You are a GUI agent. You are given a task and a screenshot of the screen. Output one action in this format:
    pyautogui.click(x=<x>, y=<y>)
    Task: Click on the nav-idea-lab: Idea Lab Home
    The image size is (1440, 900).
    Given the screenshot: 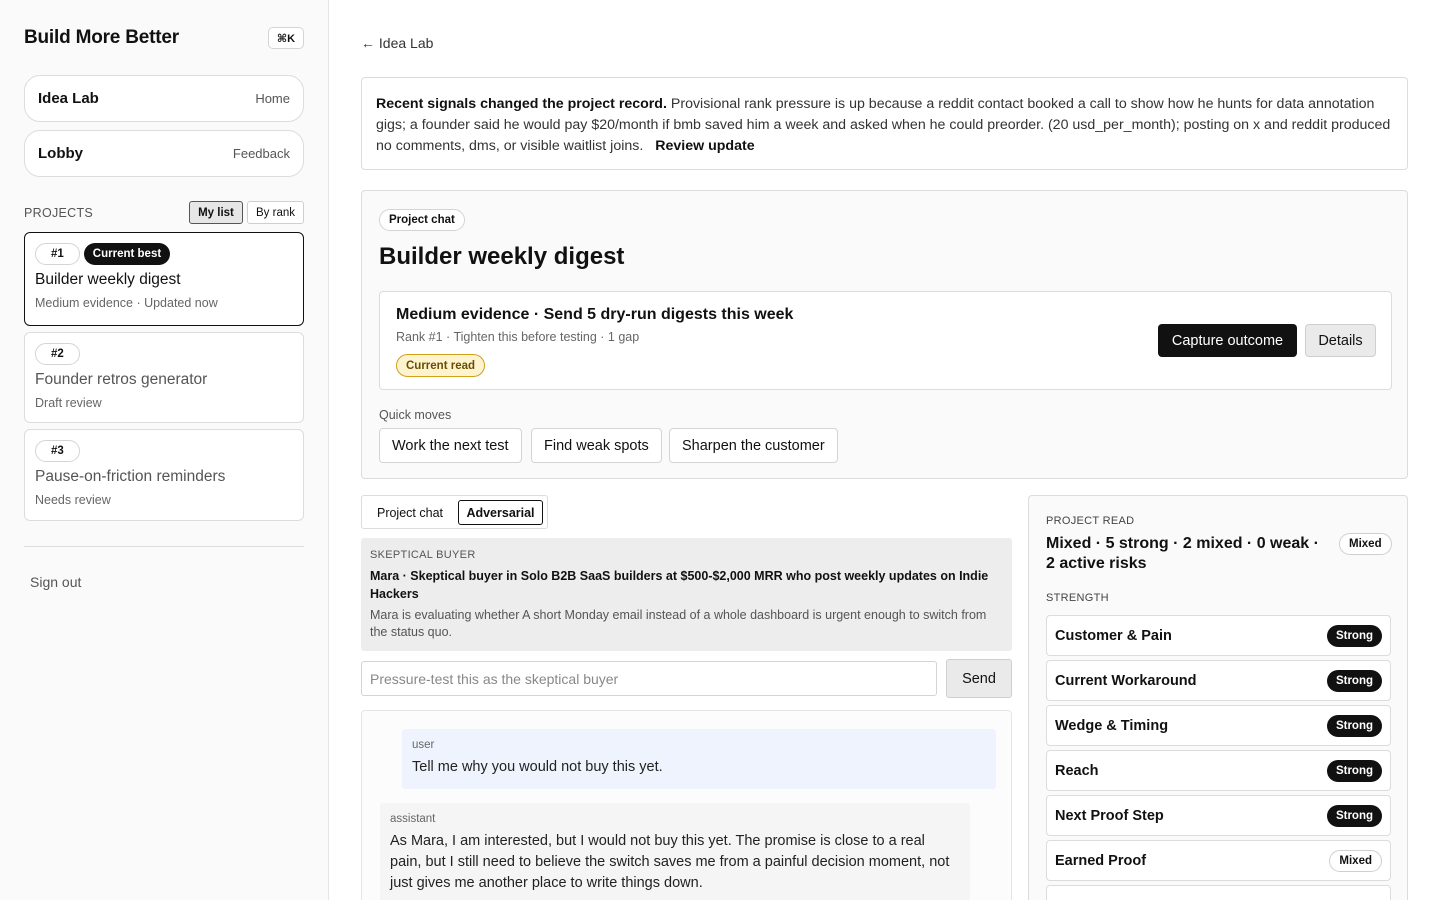 What is the action you would take?
    pyautogui.click(x=164, y=98)
    